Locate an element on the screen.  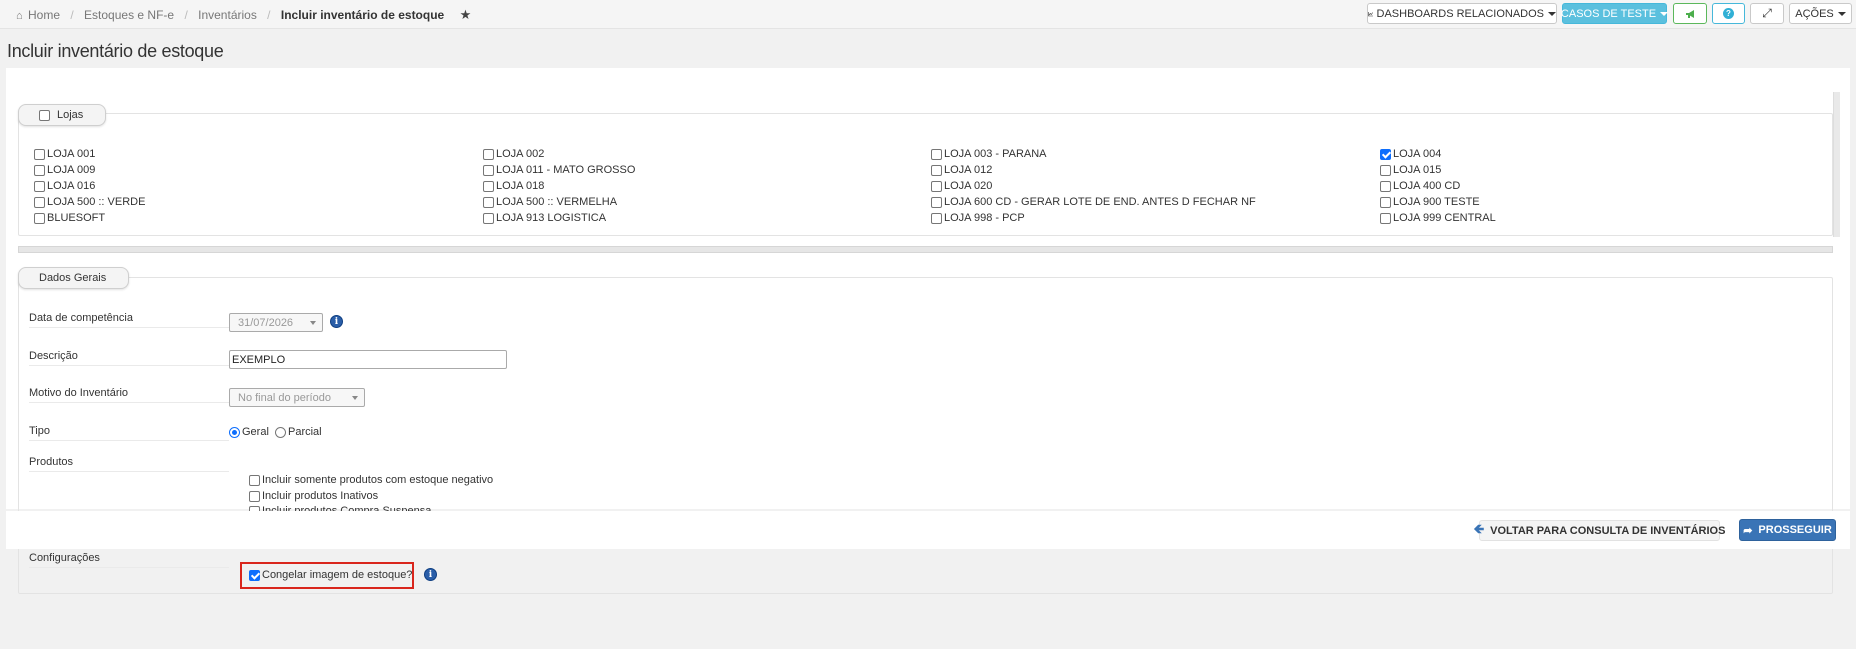
description-value: EXEMPLO is located at coordinates (259, 359).